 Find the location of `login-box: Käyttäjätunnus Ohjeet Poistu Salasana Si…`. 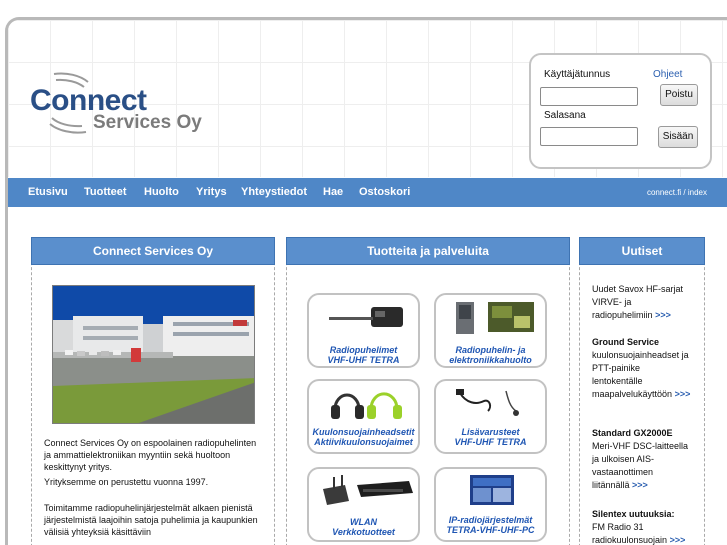

login-box: Käyttäjätunnus Ohjeet Poistu Salasana Si… is located at coordinates (620, 111).